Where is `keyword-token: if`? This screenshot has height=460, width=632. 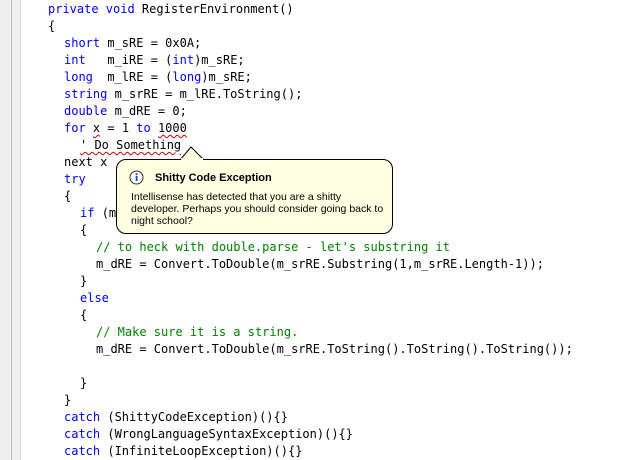
keyword-token: if is located at coordinates (91, 213).